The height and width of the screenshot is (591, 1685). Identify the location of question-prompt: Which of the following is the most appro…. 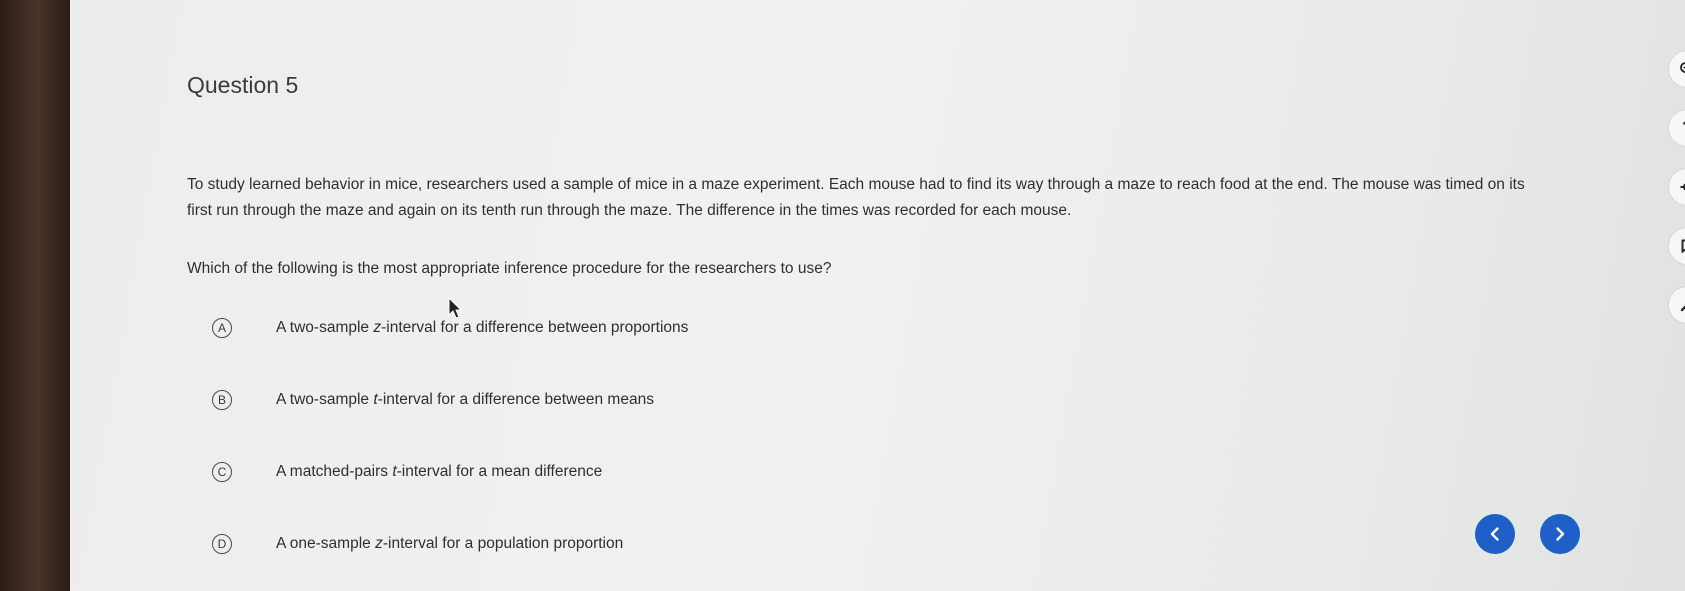
(509, 268).